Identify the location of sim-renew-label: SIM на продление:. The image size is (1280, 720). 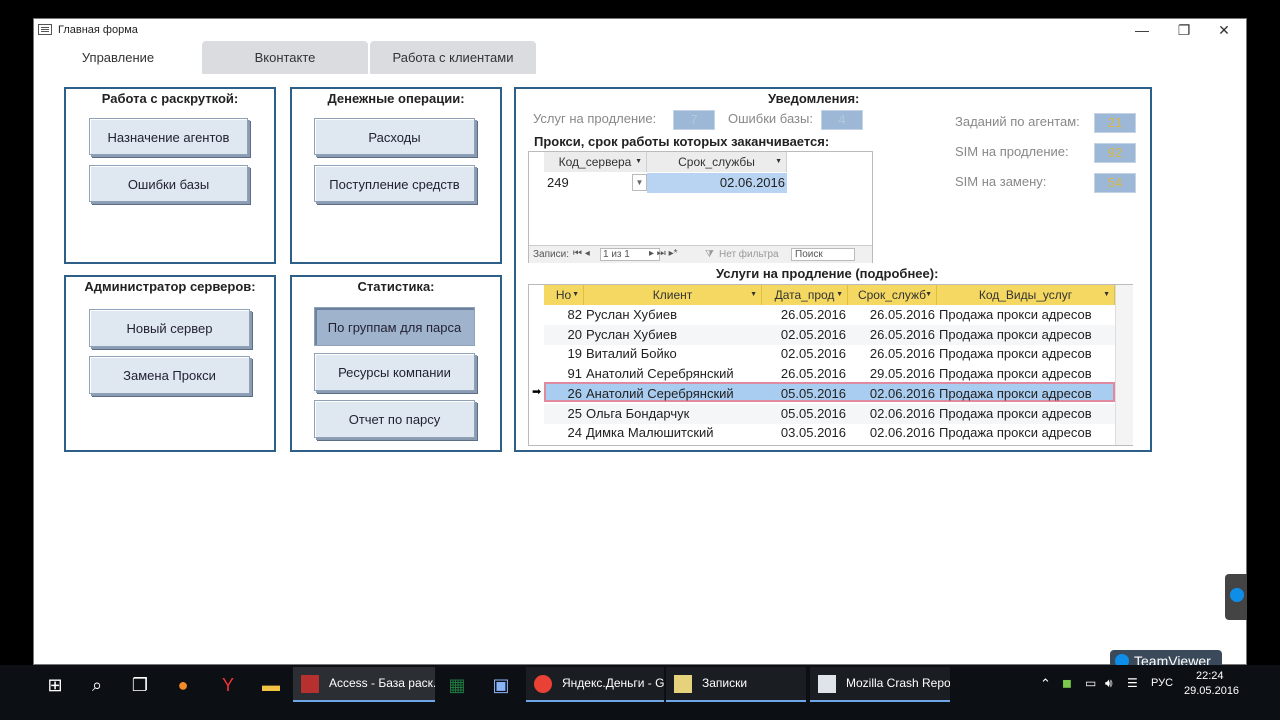
(1012, 151).